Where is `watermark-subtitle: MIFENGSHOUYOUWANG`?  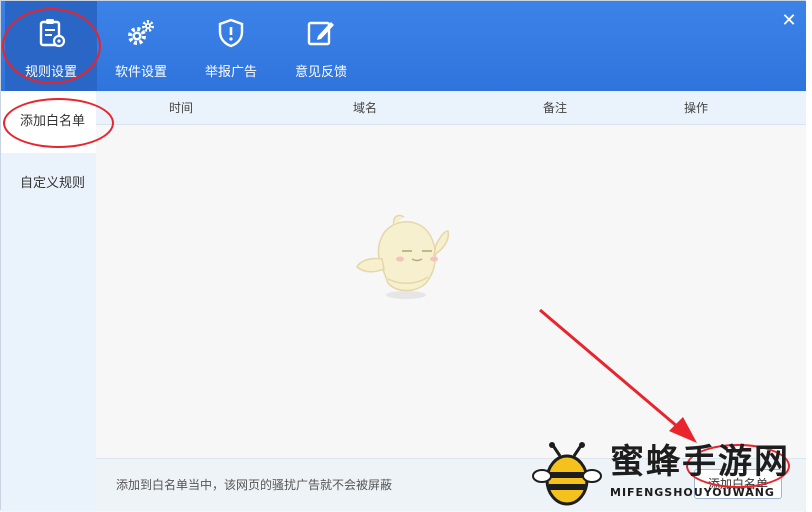
watermark-subtitle: MIFENGSHOUYOUWANG is located at coordinates (692, 492).